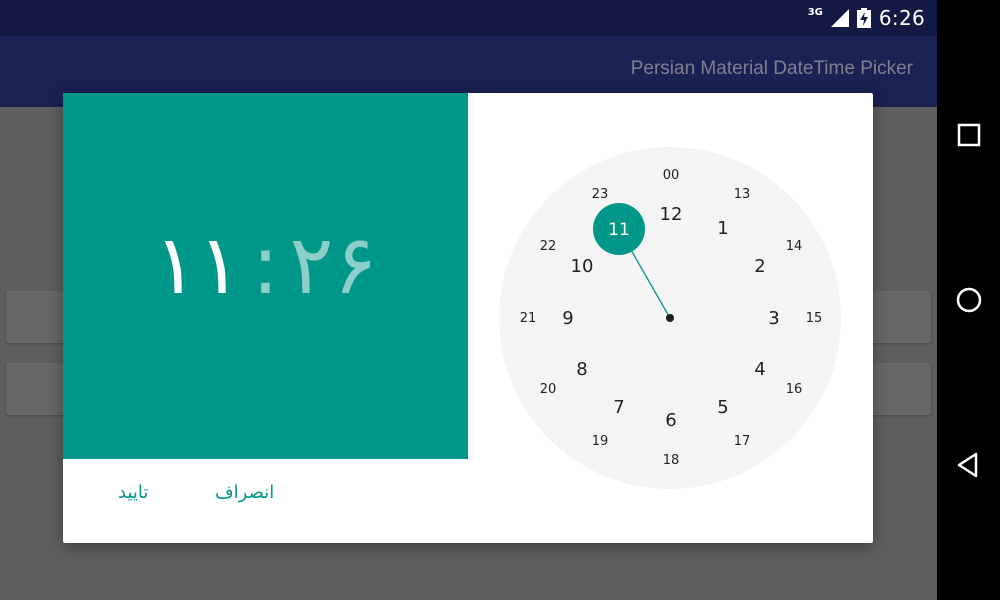 This screenshot has height=600, width=1000. What do you see at coordinates (863, 18) in the screenshot?
I see `battery-charging-icon` at bounding box center [863, 18].